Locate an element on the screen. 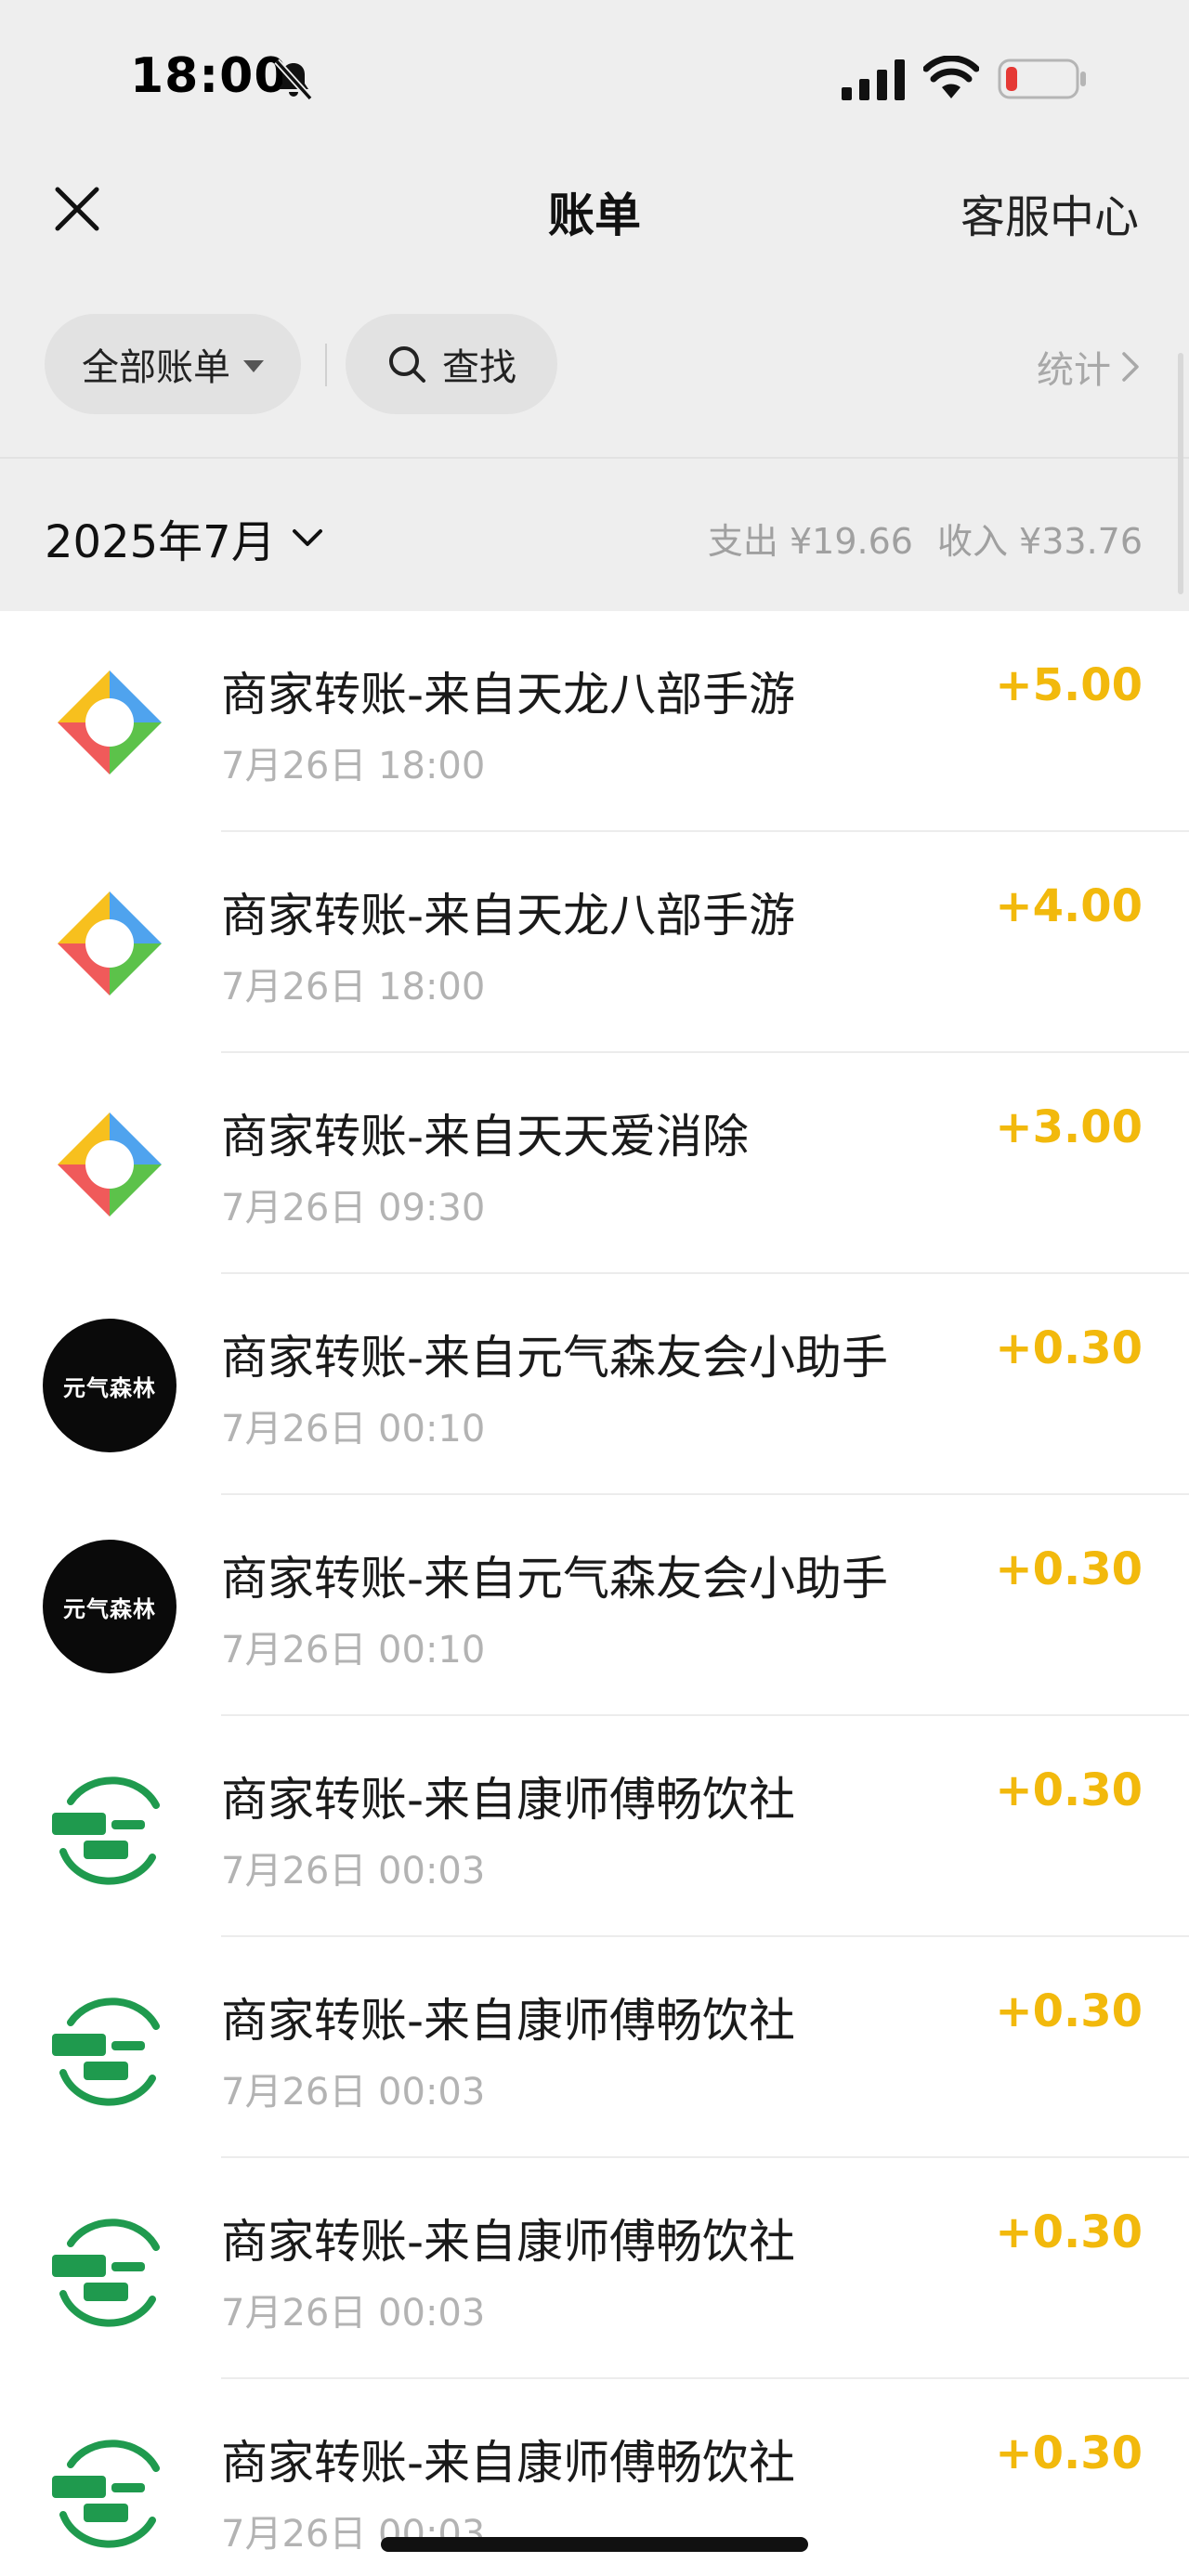 This screenshot has height=2576, width=1189. filter-divider is located at coordinates (326, 365).